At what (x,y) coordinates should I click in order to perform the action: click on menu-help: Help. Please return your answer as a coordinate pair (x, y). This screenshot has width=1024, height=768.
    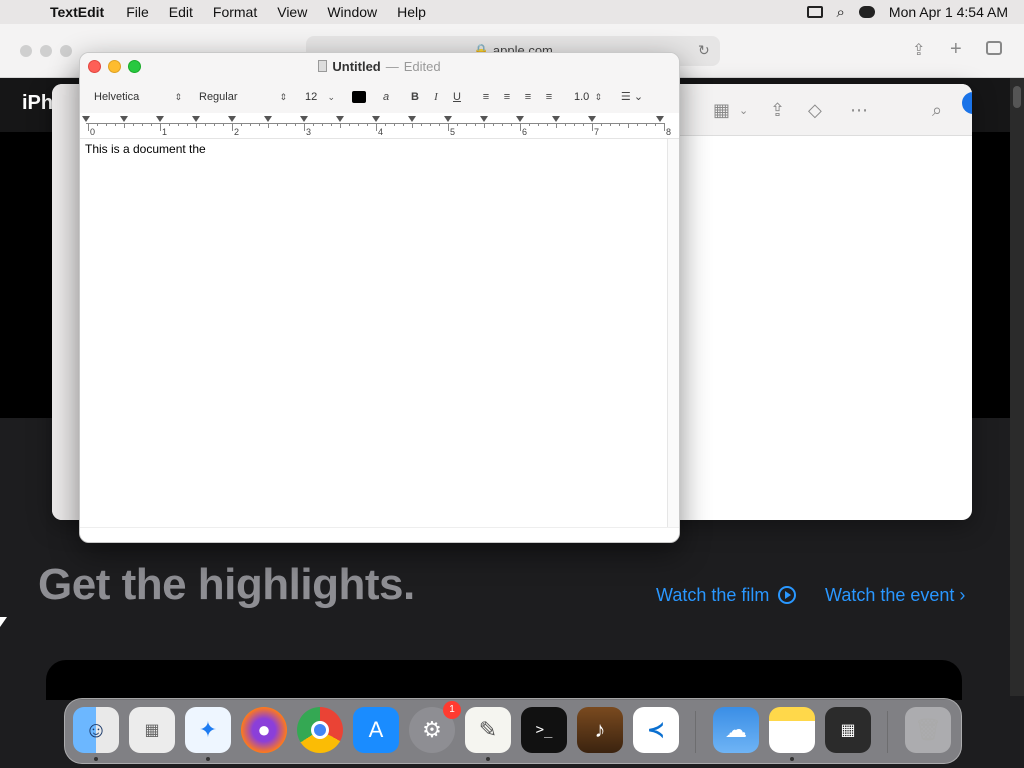
    Looking at the image, I should click on (411, 12).